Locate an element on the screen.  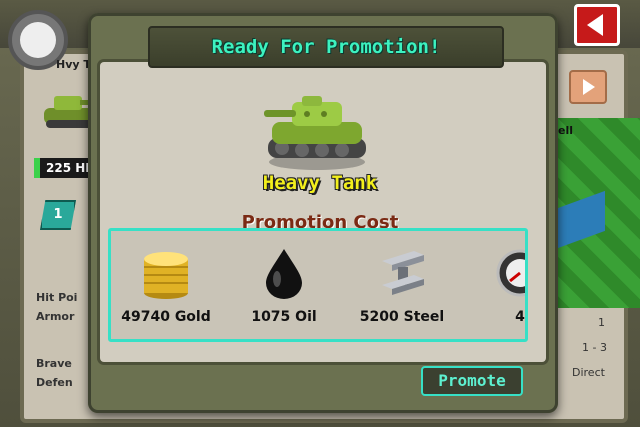
cost-oil-text: 1075 Oil is located at coordinates (284, 317).